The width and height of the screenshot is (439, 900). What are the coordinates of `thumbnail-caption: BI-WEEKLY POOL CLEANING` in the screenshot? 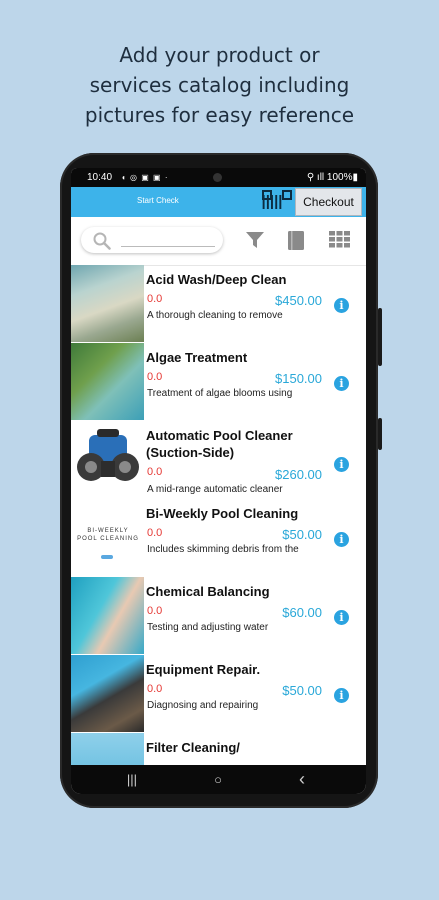 It's located at (108, 535).